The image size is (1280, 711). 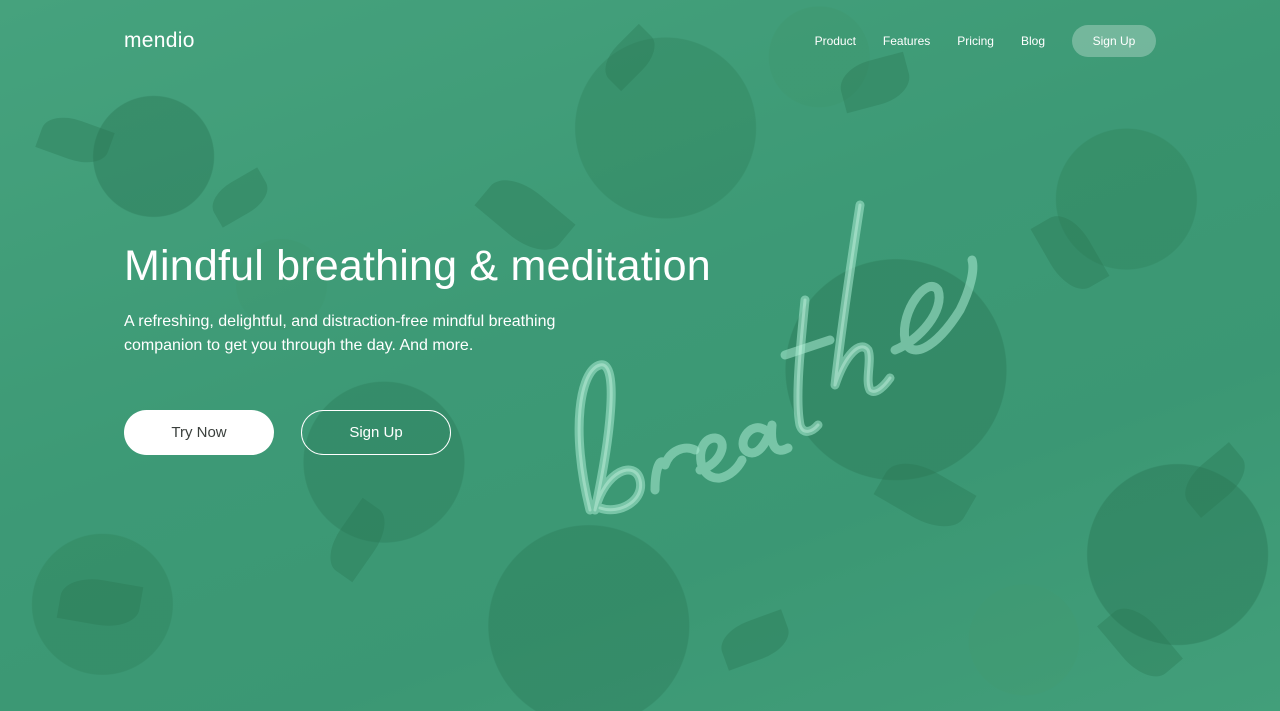 What do you see at coordinates (906, 41) in the screenshot?
I see `nav-item-features: Features` at bounding box center [906, 41].